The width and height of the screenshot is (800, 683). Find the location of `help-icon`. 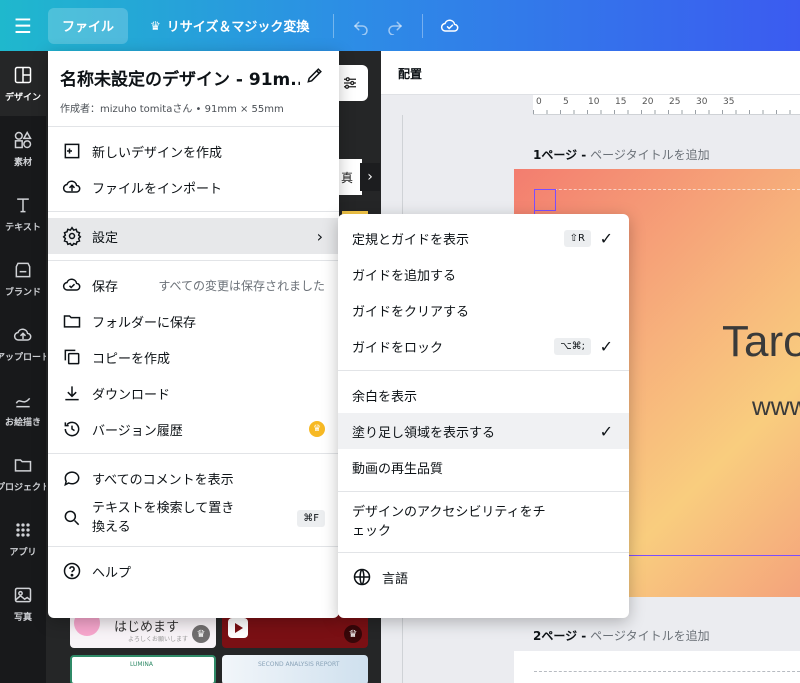

help-icon is located at coordinates (72, 571).